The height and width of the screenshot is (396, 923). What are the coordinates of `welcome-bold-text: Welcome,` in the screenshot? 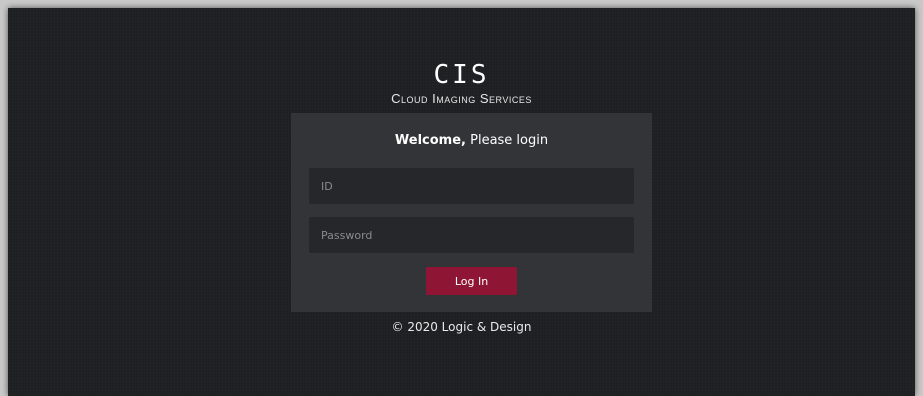 It's located at (430, 140).